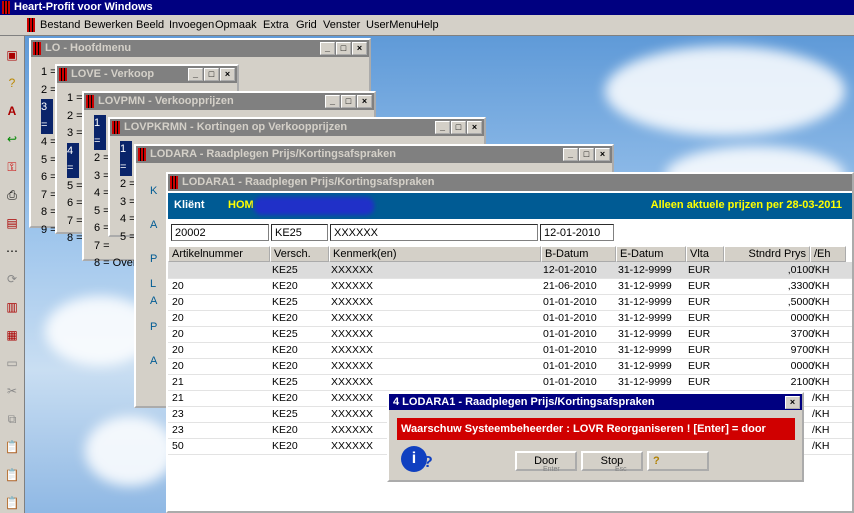 This screenshot has height=513, width=854. What do you see at coordinates (75, 222) in the screenshot?
I see `menu-option: 7 =` at bounding box center [75, 222].